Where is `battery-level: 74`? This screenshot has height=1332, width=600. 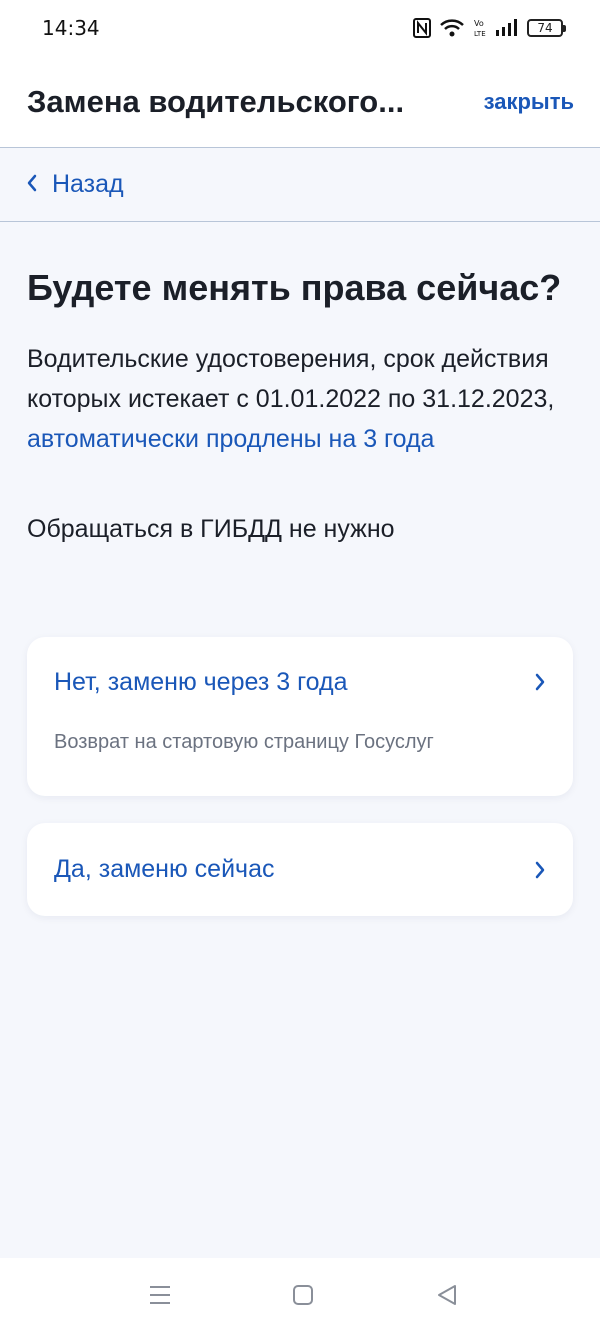 battery-level: 74 is located at coordinates (545, 28).